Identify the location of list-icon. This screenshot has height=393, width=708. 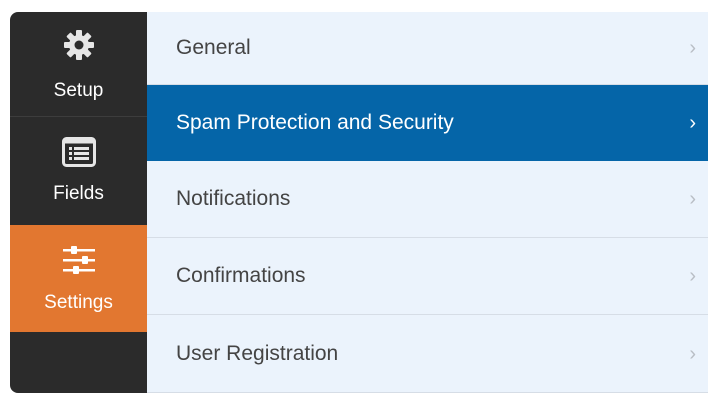
(78, 152).